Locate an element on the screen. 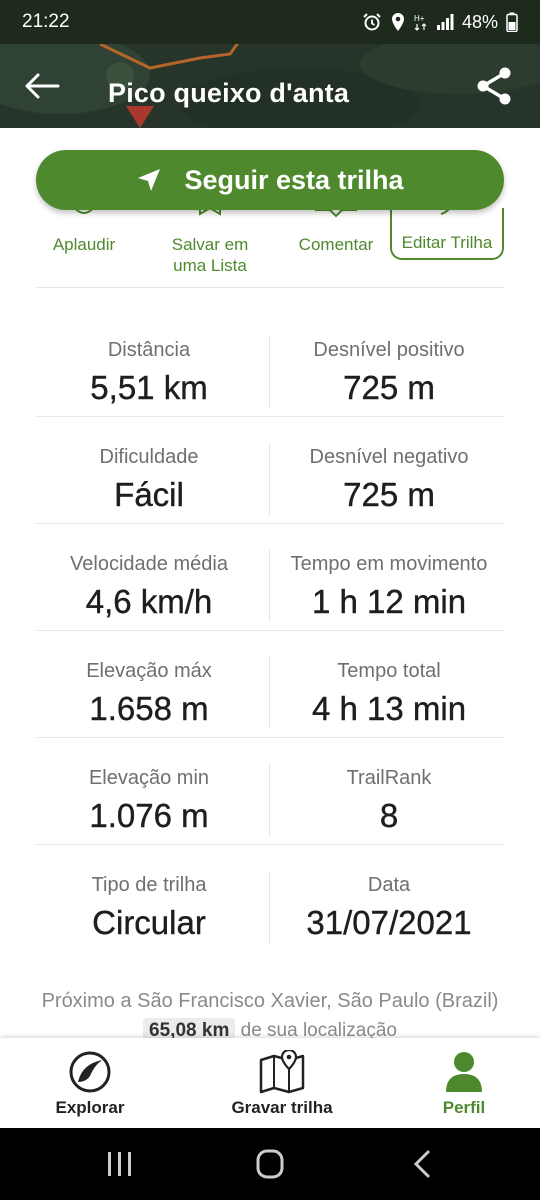  stat-label: TrailRank is located at coordinates (389, 778).